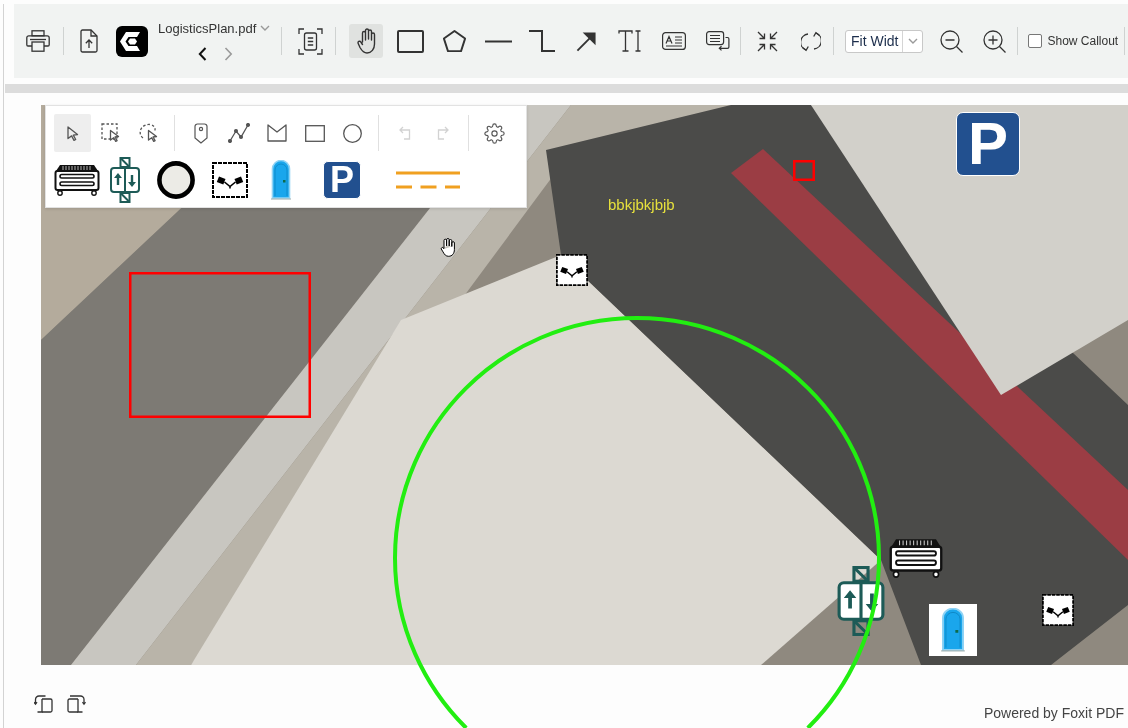 The width and height of the screenshot is (1128, 728). I want to click on hand-cursor-icon, so click(448, 247).